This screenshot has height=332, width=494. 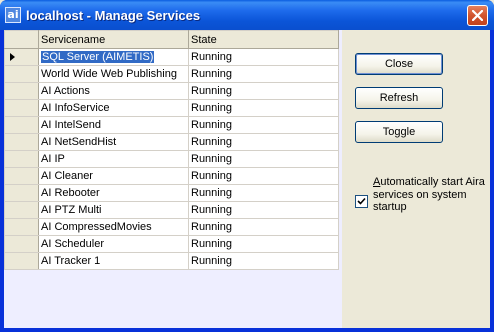 I want to click on grid-corner-header, so click(x=21, y=39).